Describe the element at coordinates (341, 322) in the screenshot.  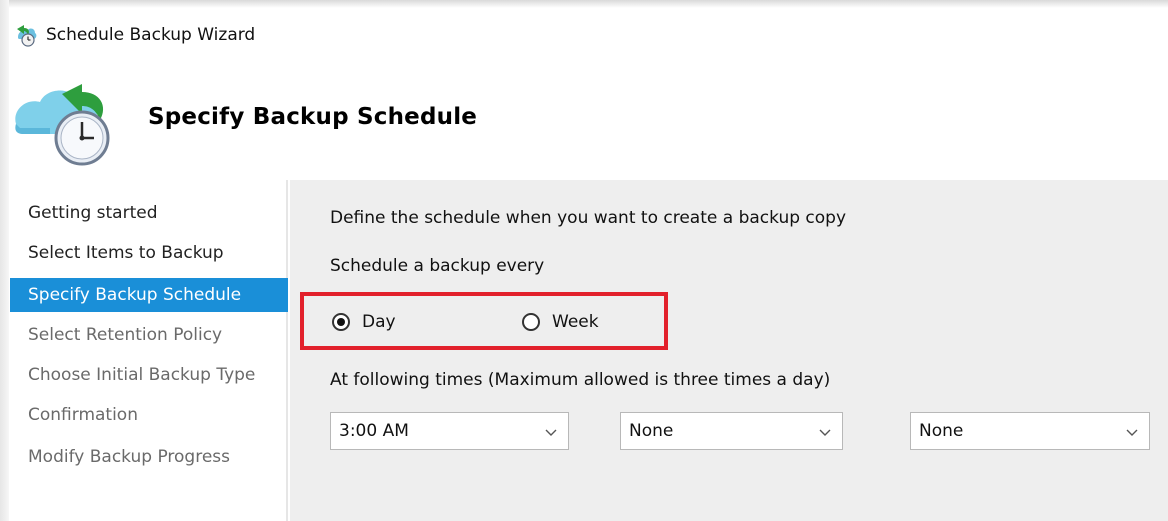
I see `radio-day-indicator` at that location.